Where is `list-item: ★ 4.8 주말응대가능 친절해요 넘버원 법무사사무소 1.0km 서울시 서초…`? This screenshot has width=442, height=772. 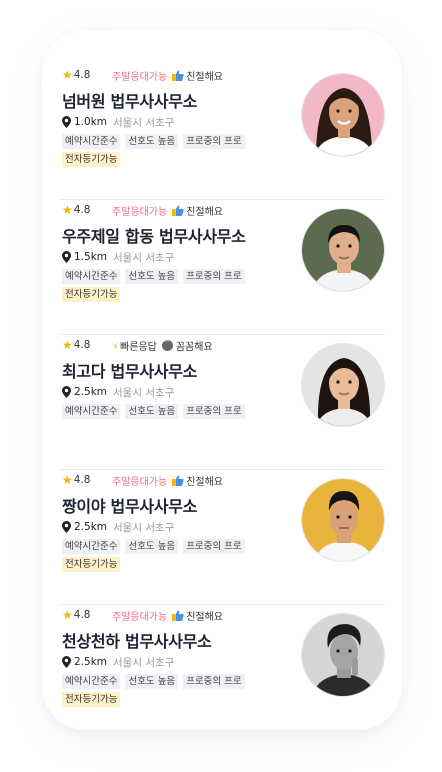 list-item: ★ 4.8 주말응대가능 친절해요 넘버원 법무사사무소 1.0km 서울시 서초… is located at coordinates (222, 132).